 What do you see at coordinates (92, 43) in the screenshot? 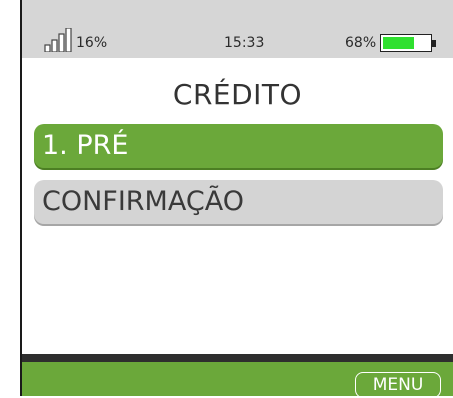
I see `signal-percent: 16%` at bounding box center [92, 43].